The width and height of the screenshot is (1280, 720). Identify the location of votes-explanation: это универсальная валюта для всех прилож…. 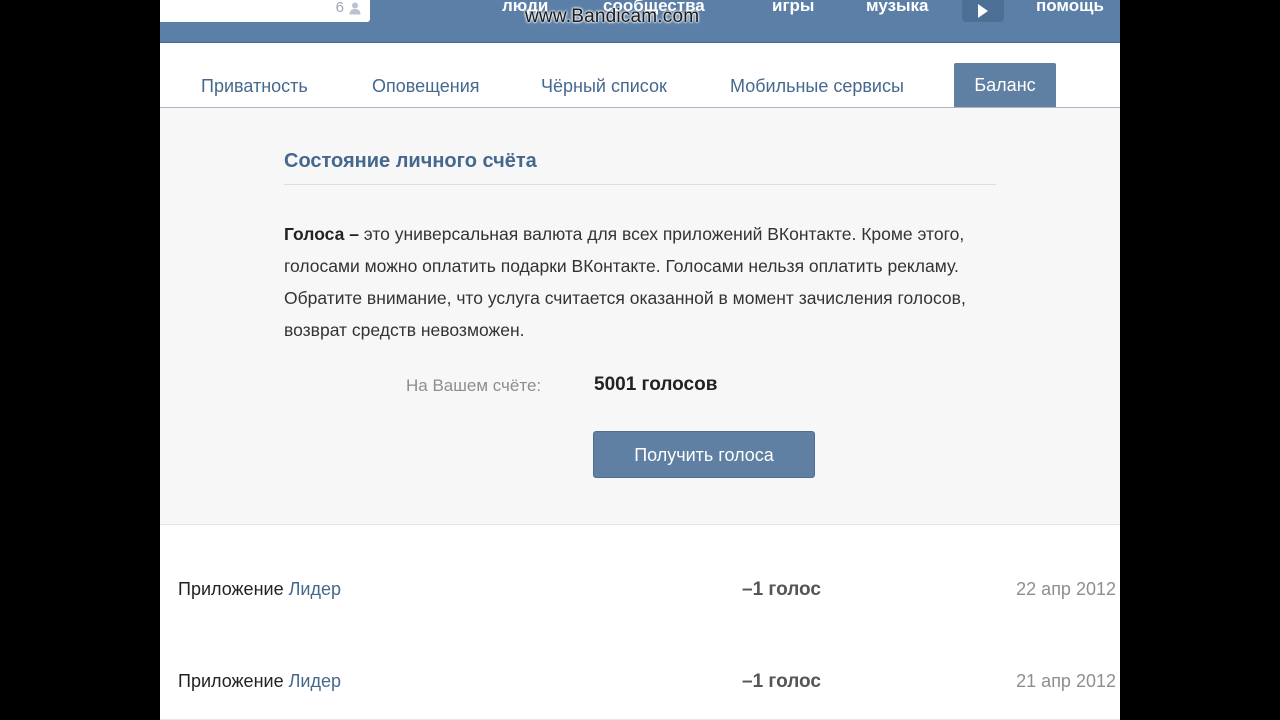
(625, 282).